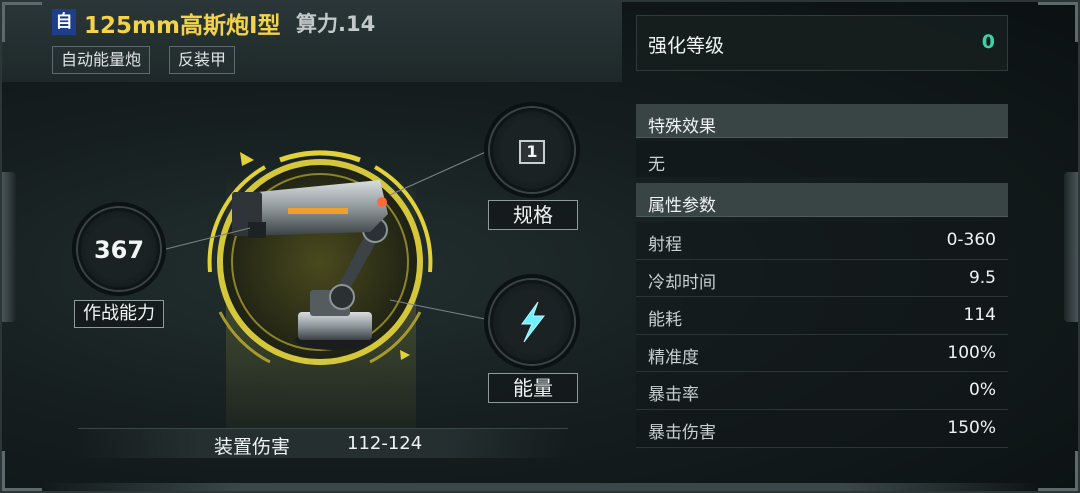 This screenshot has width=1080, height=493. I want to click on device-damage-label: 装置伤害, so click(252, 447).